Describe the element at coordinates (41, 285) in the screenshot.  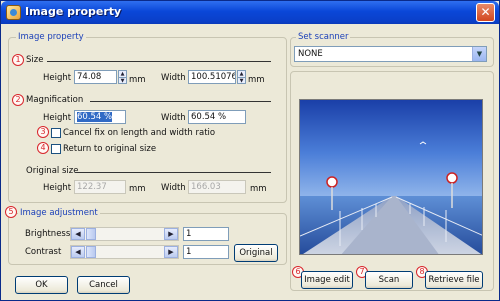
I see `ok-button: OK` at that location.